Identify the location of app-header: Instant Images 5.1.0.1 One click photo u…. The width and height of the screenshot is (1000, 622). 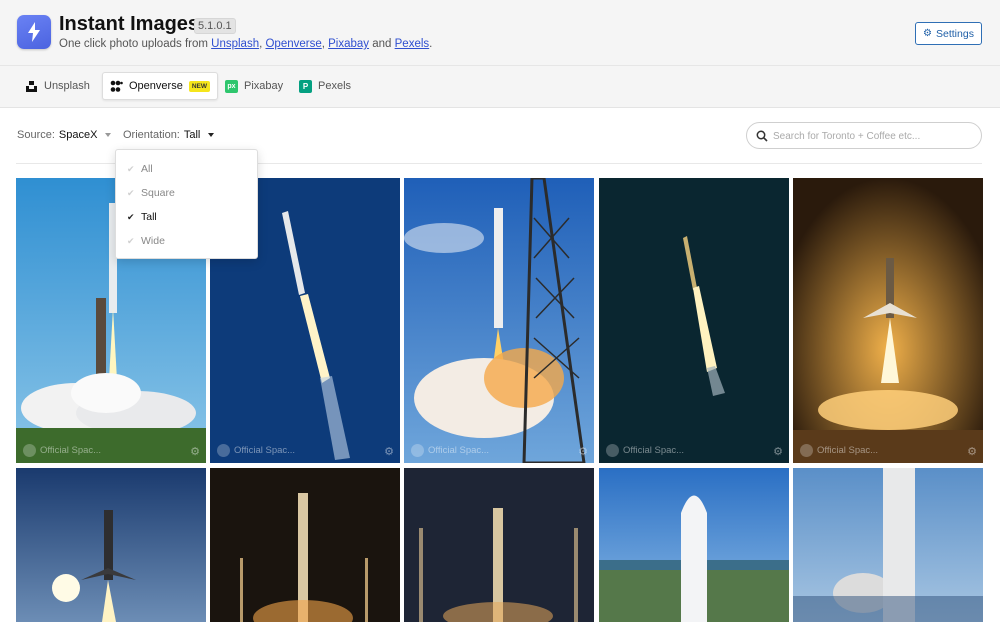
(500, 33).